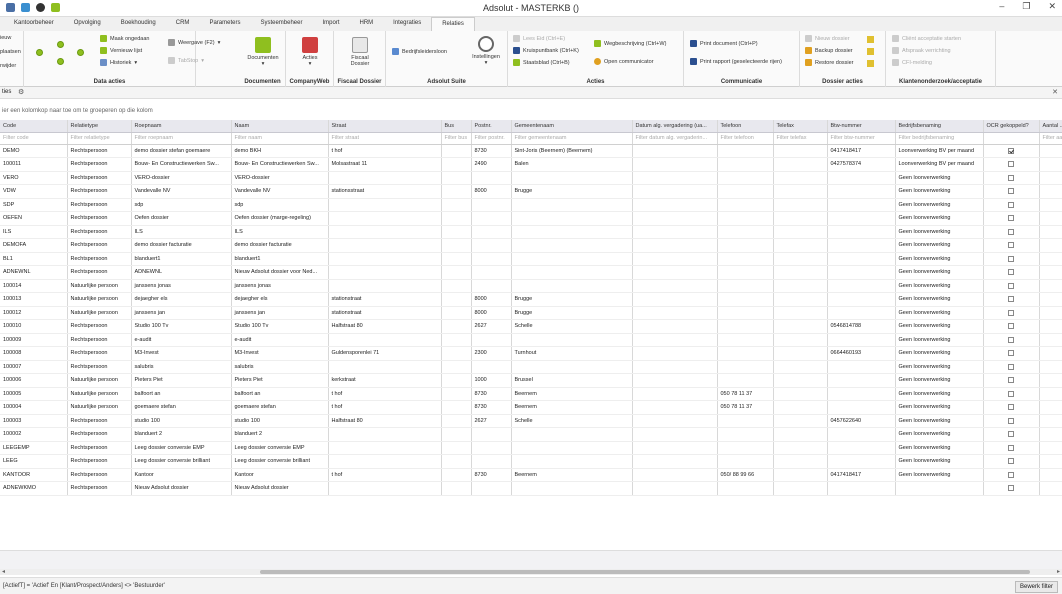  What do you see at coordinates (531, 572) in the screenshot?
I see `horizontal-scrollbar: ◂ ▸` at bounding box center [531, 572].